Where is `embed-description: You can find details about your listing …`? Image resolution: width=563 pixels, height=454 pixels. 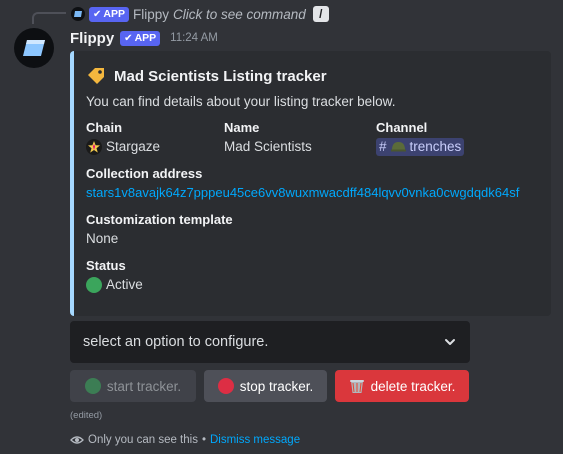 embed-description: You can find details about your listing … is located at coordinates (241, 101).